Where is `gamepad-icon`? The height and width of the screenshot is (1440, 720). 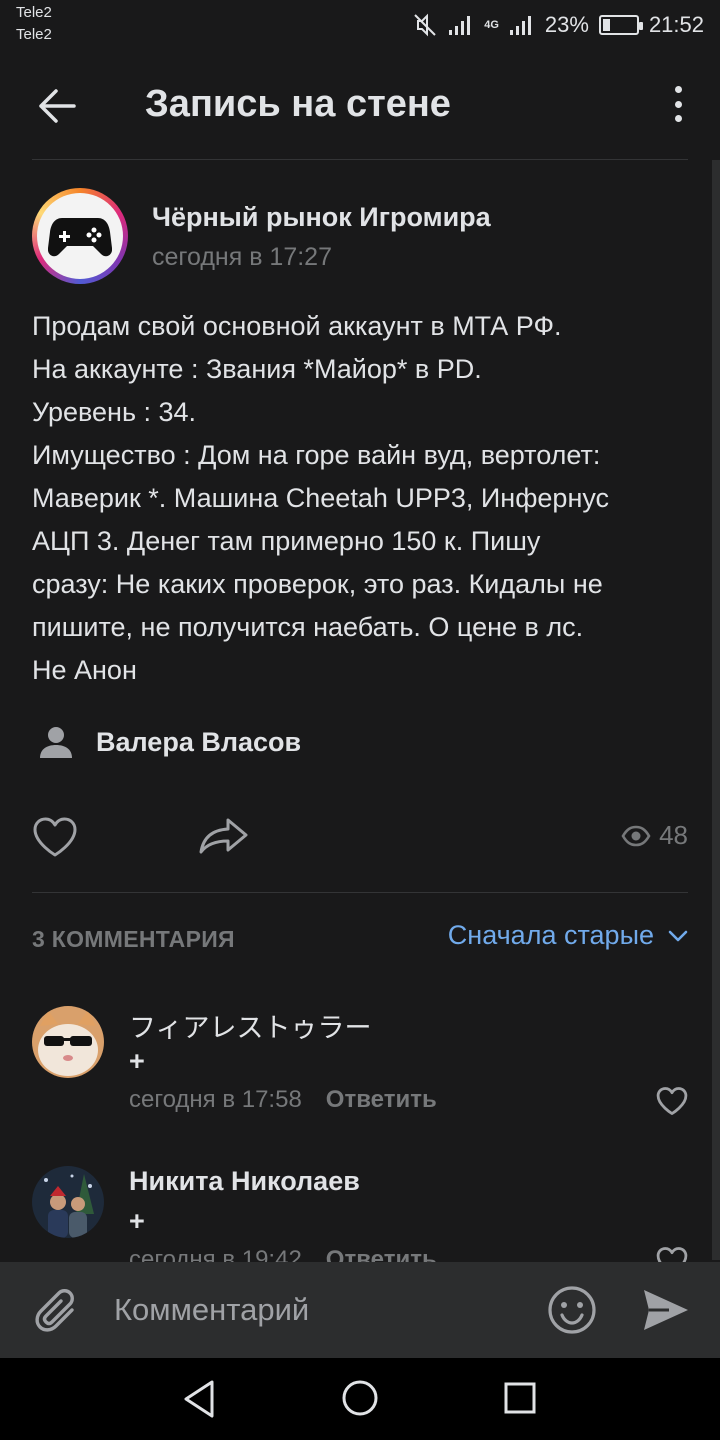 gamepad-icon is located at coordinates (80, 237).